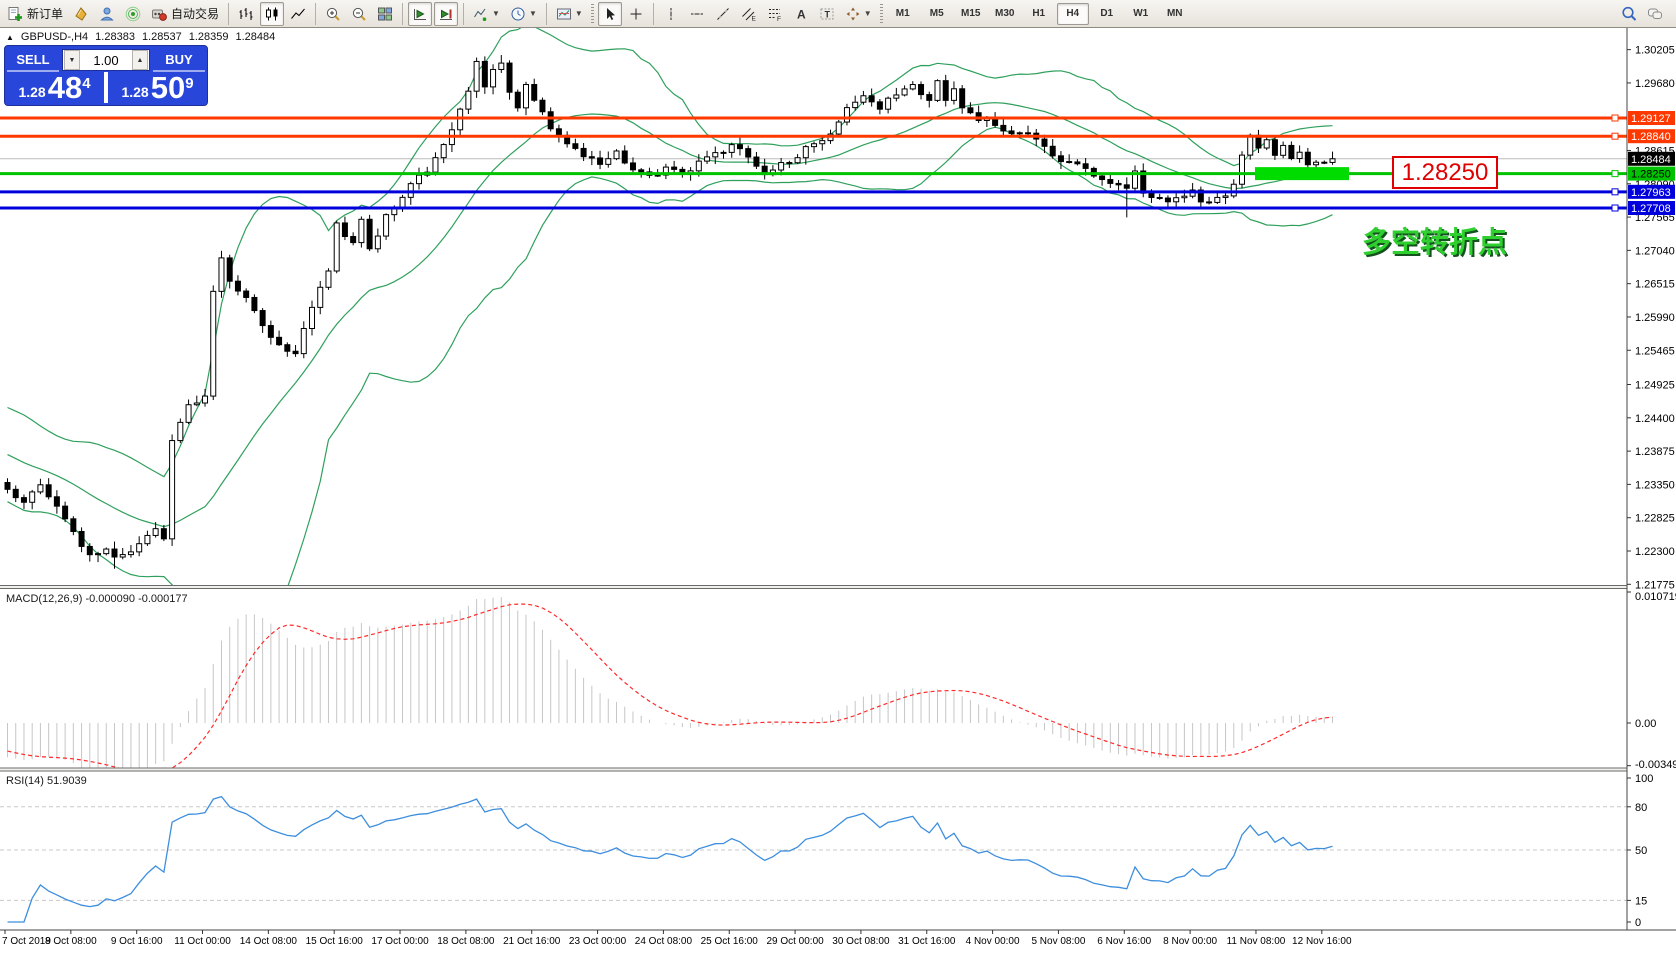 The width and height of the screenshot is (1676, 955). I want to click on volume-increase-button: ▲, so click(140, 60).